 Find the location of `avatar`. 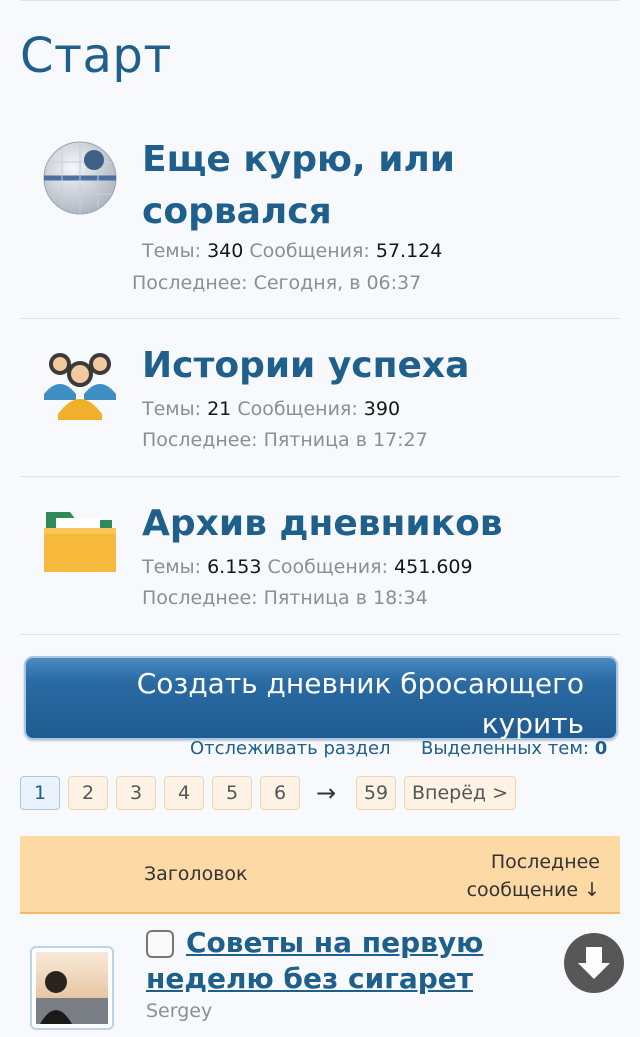

avatar is located at coordinates (72, 988).